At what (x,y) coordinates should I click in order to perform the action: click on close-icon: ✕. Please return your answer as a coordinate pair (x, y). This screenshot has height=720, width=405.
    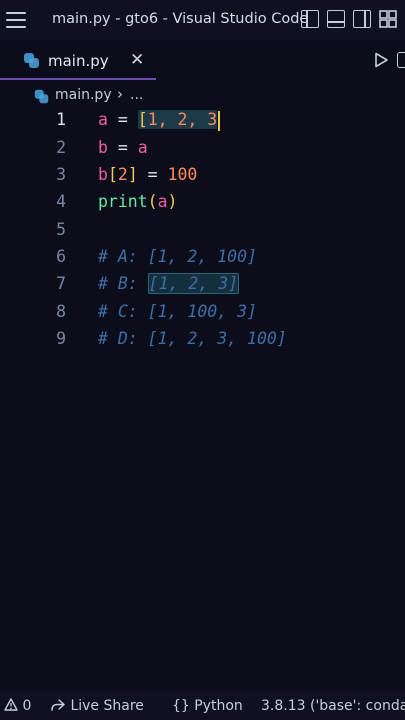
    Looking at the image, I should click on (137, 60).